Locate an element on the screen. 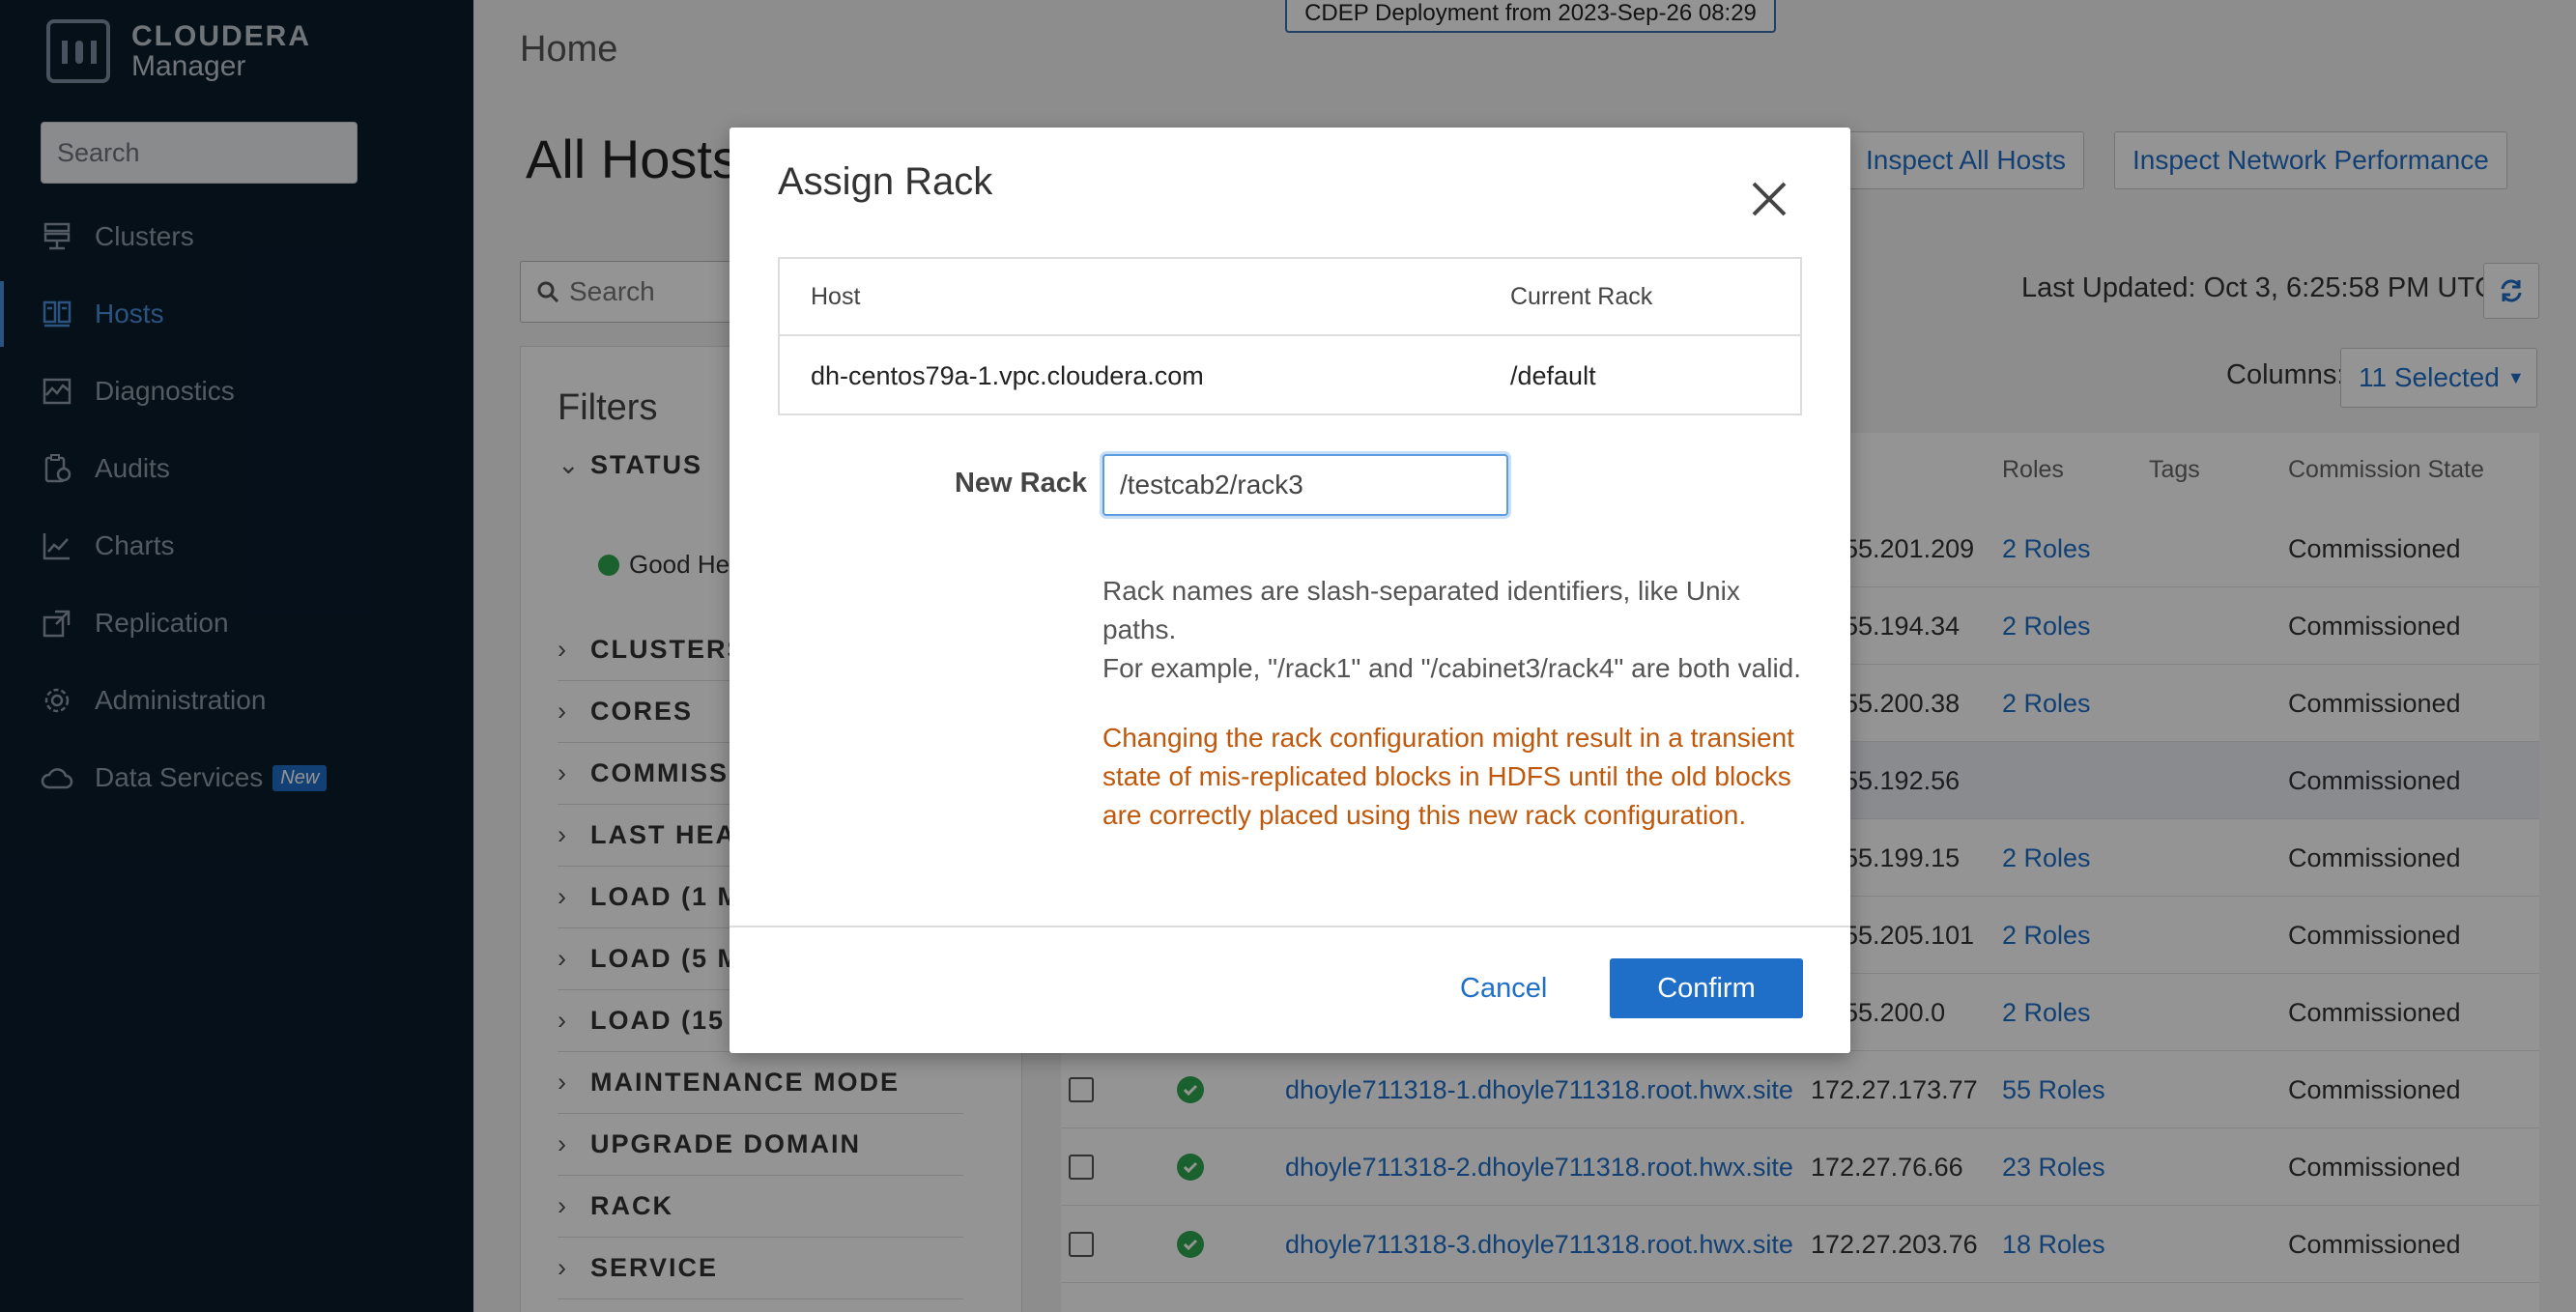 This screenshot has width=2576, height=1312. col-header-host: Host is located at coordinates (836, 296).